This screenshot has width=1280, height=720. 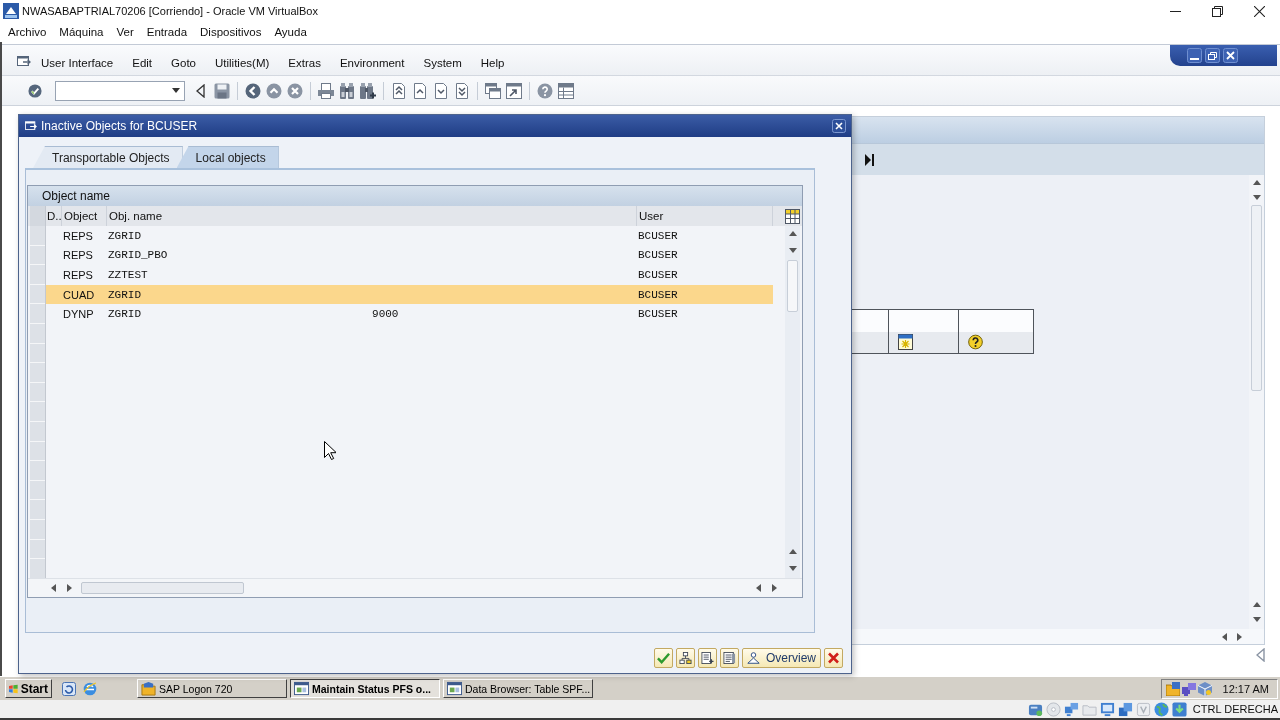 I want to click on column-header: Obj. name, so click(x=372, y=216).